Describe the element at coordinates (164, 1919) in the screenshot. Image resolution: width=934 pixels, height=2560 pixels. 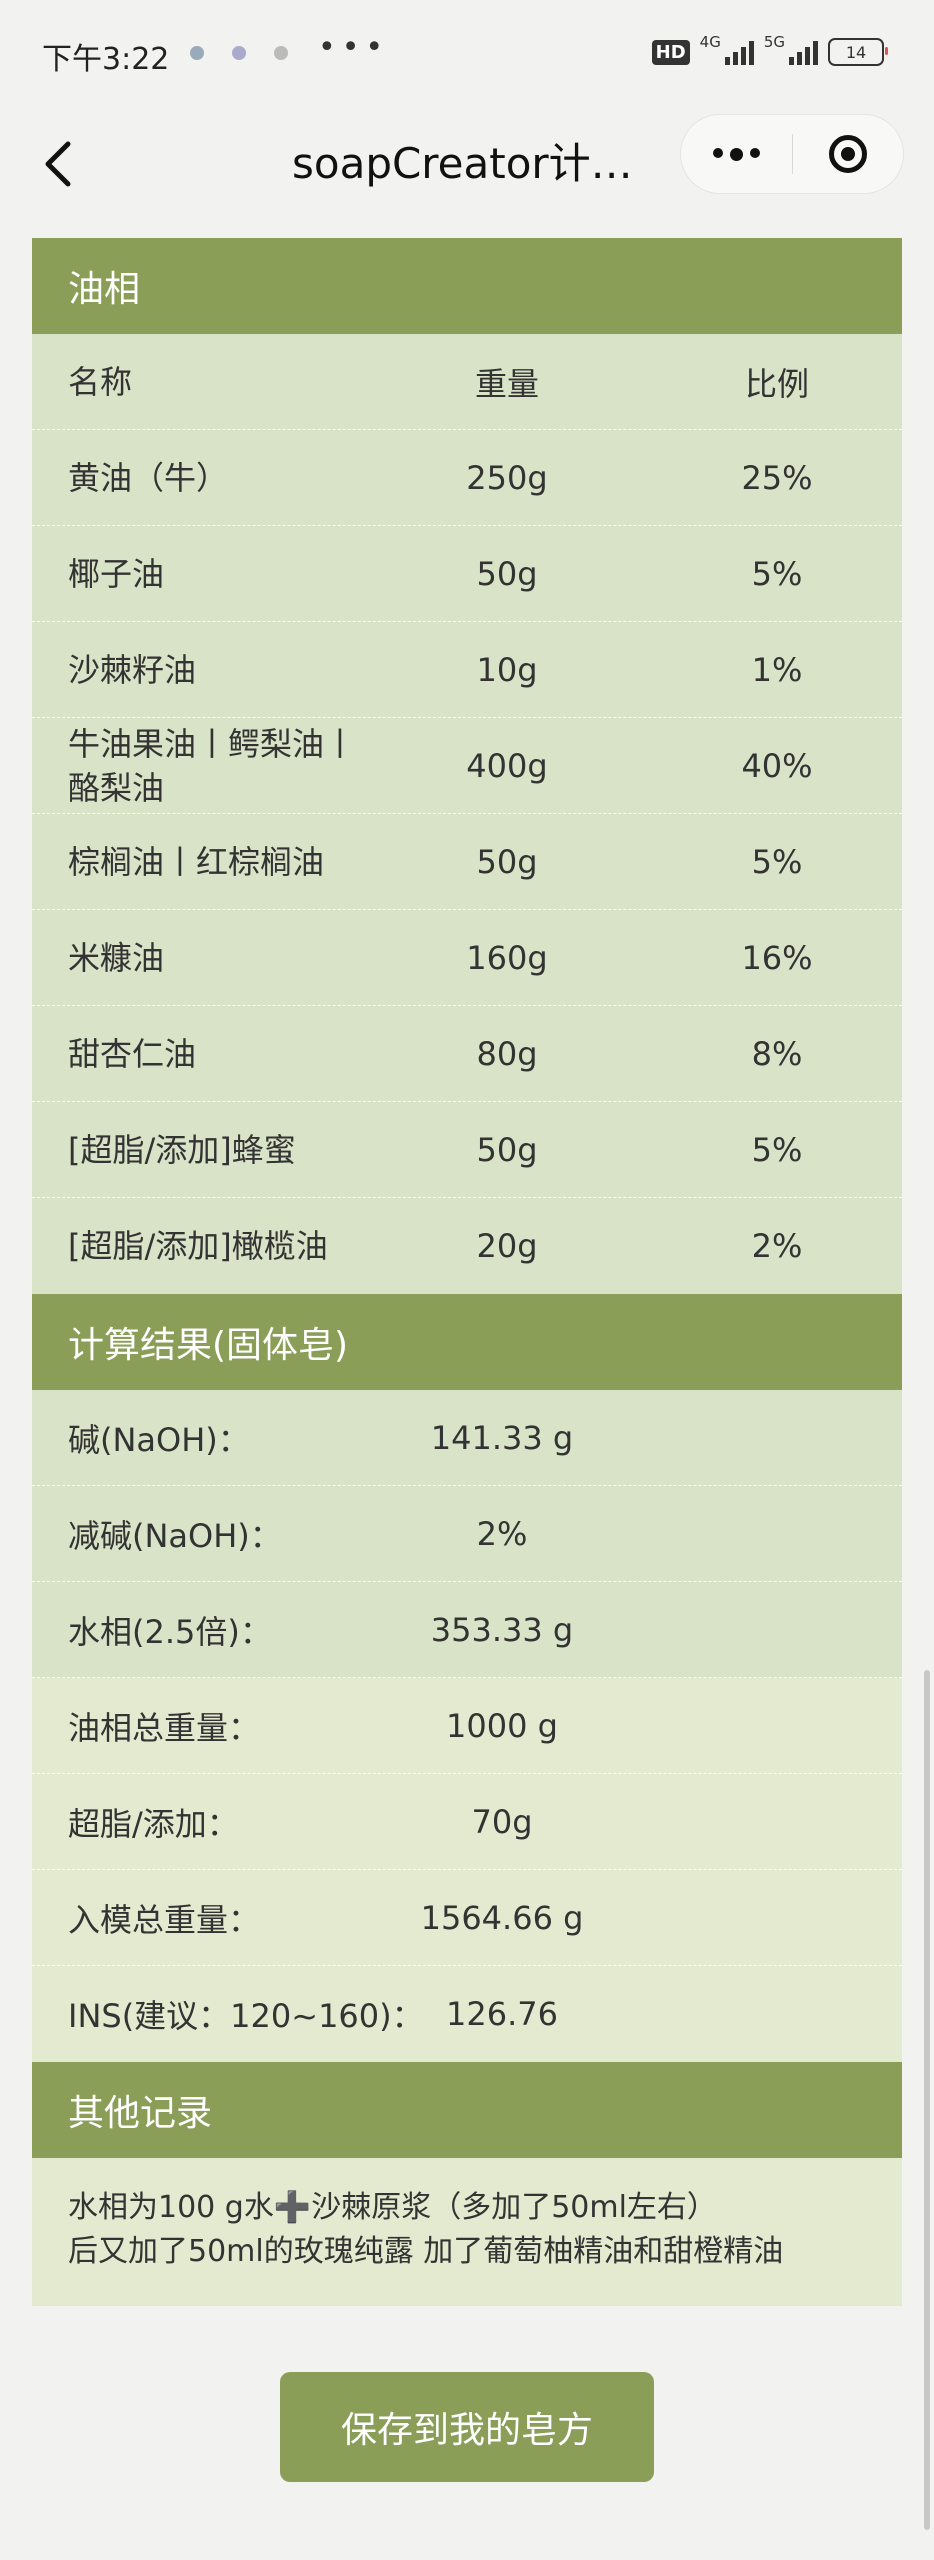
I see `result-label: 入模总重量：` at that location.